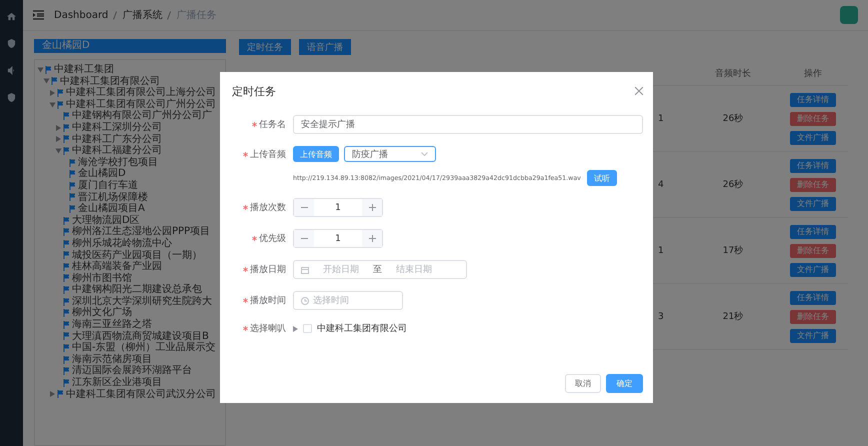 The width and height of the screenshot is (868, 446). What do you see at coordinates (661, 317) in the screenshot?
I see `table-cell: 3` at bounding box center [661, 317].